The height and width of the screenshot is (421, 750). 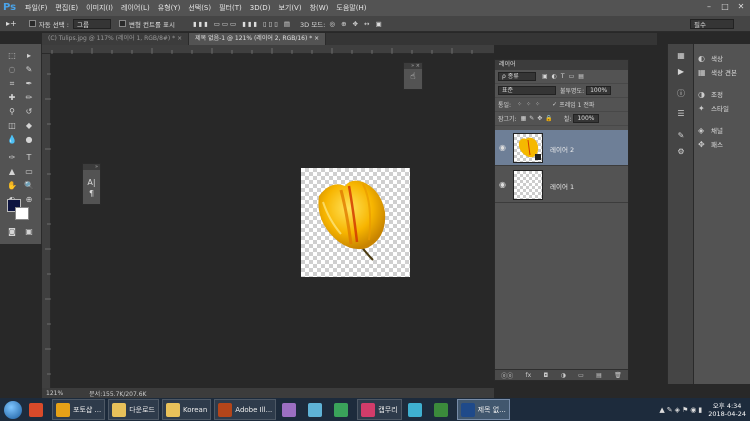 What do you see at coordinates (54, 393) in the screenshot?
I see `zoom-level: 121%` at bounding box center [54, 393].